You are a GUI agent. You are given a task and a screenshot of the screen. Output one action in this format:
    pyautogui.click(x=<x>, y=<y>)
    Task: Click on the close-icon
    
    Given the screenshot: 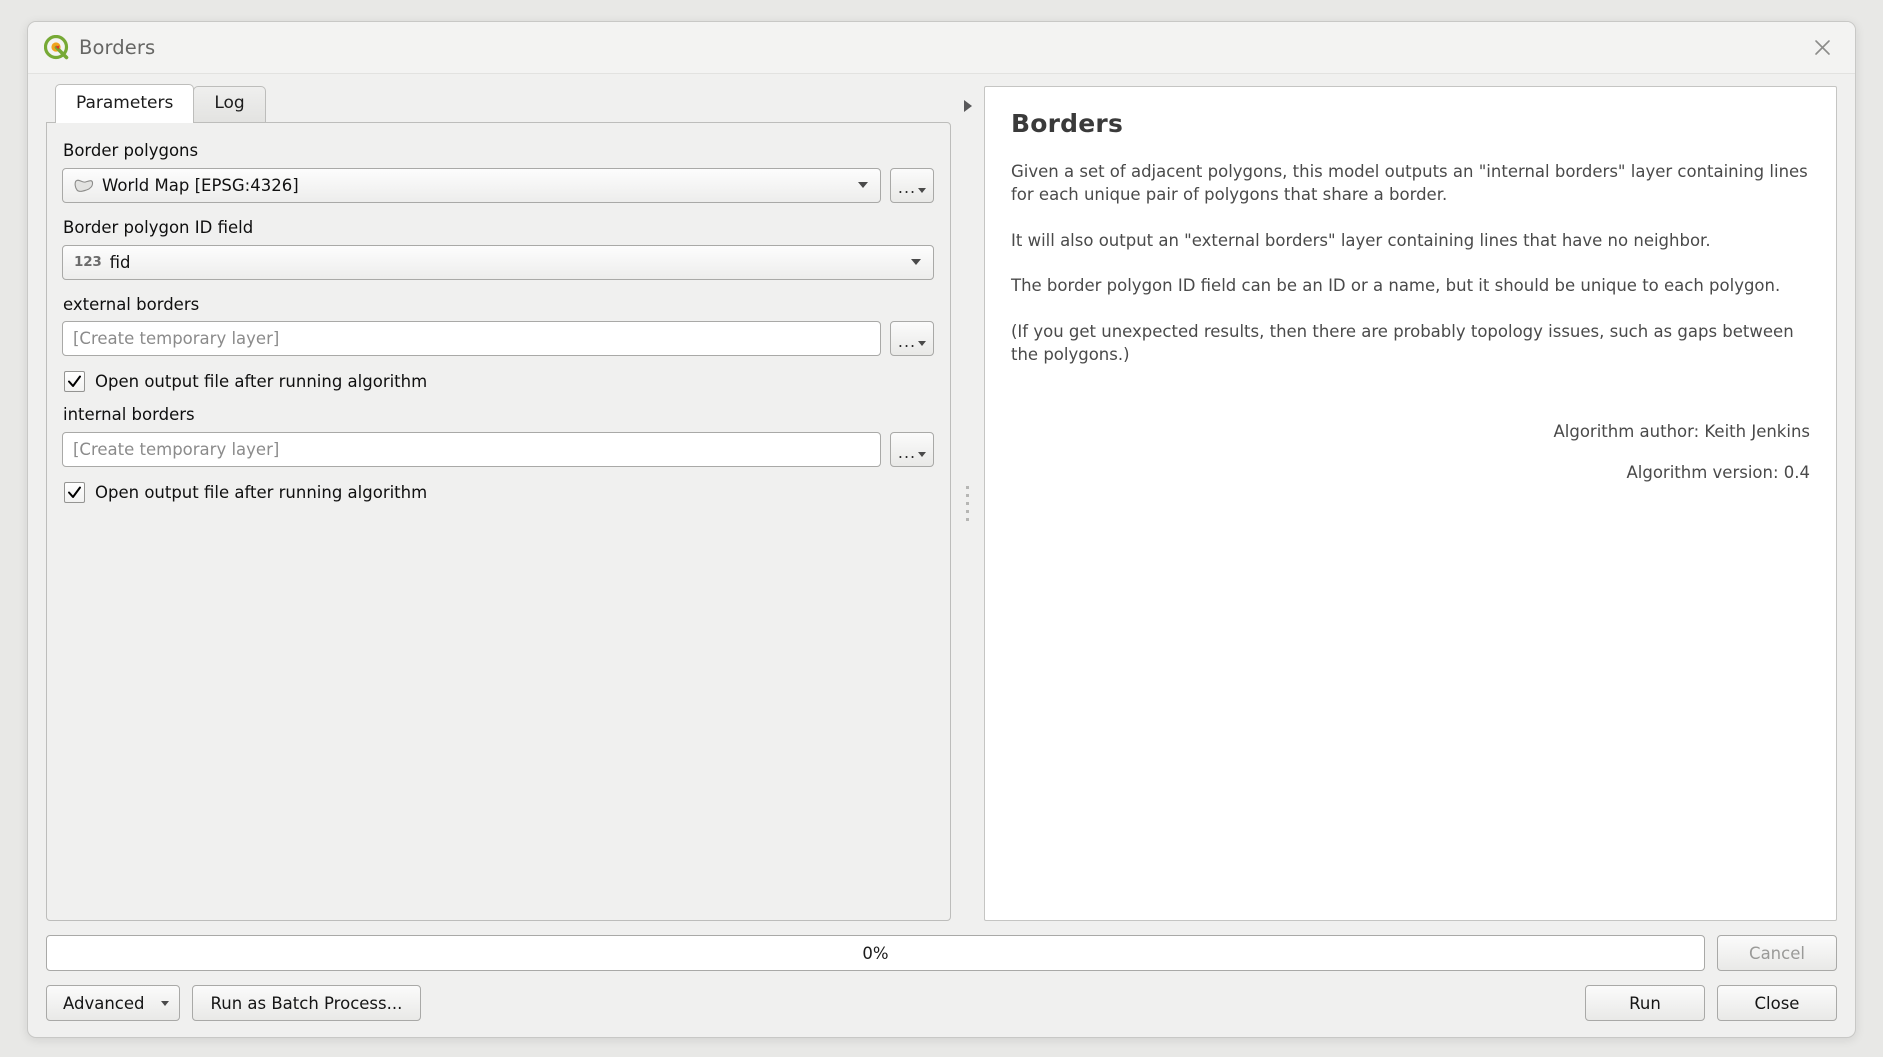 What is the action you would take?
    pyautogui.click(x=1822, y=48)
    